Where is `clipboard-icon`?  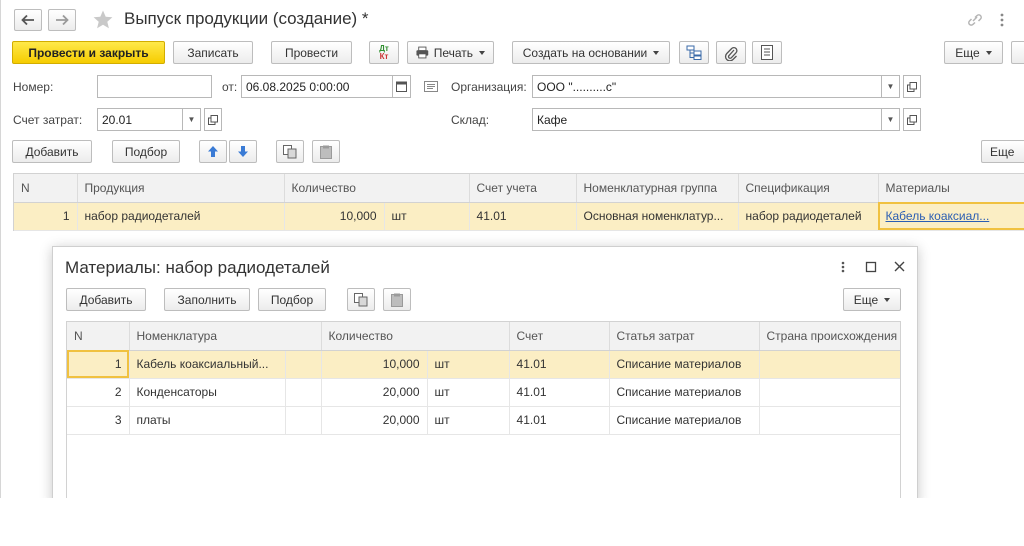 clipboard-icon is located at coordinates (326, 152).